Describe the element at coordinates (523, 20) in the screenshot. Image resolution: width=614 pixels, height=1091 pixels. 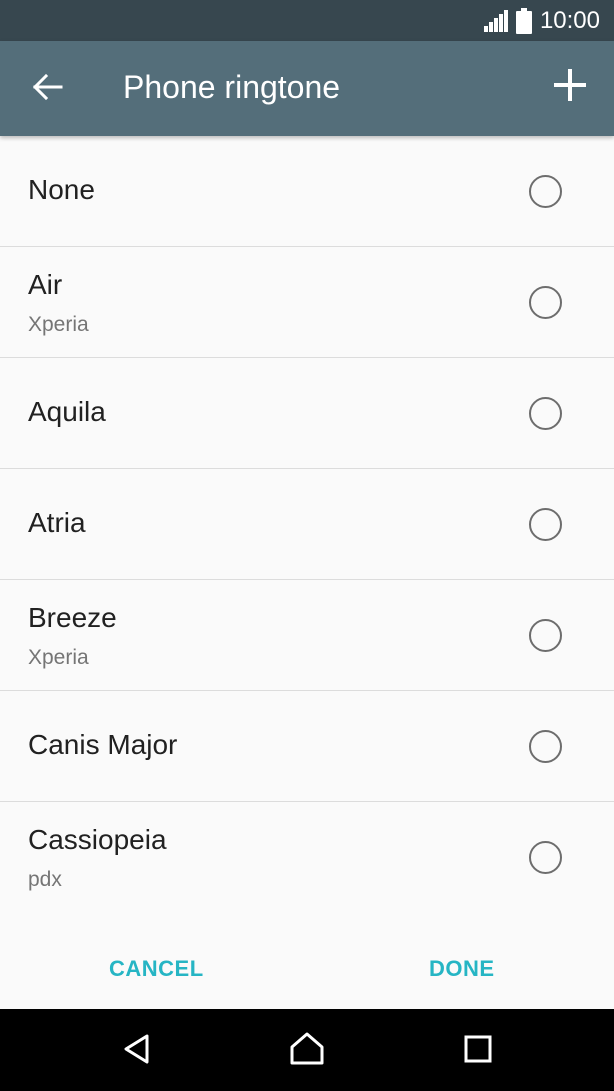
I see `battery-icon` at that location.